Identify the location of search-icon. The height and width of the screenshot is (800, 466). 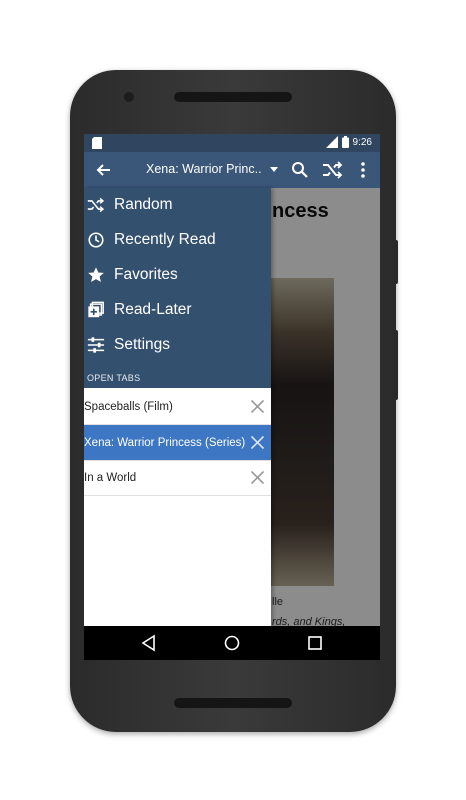
(300, 170).